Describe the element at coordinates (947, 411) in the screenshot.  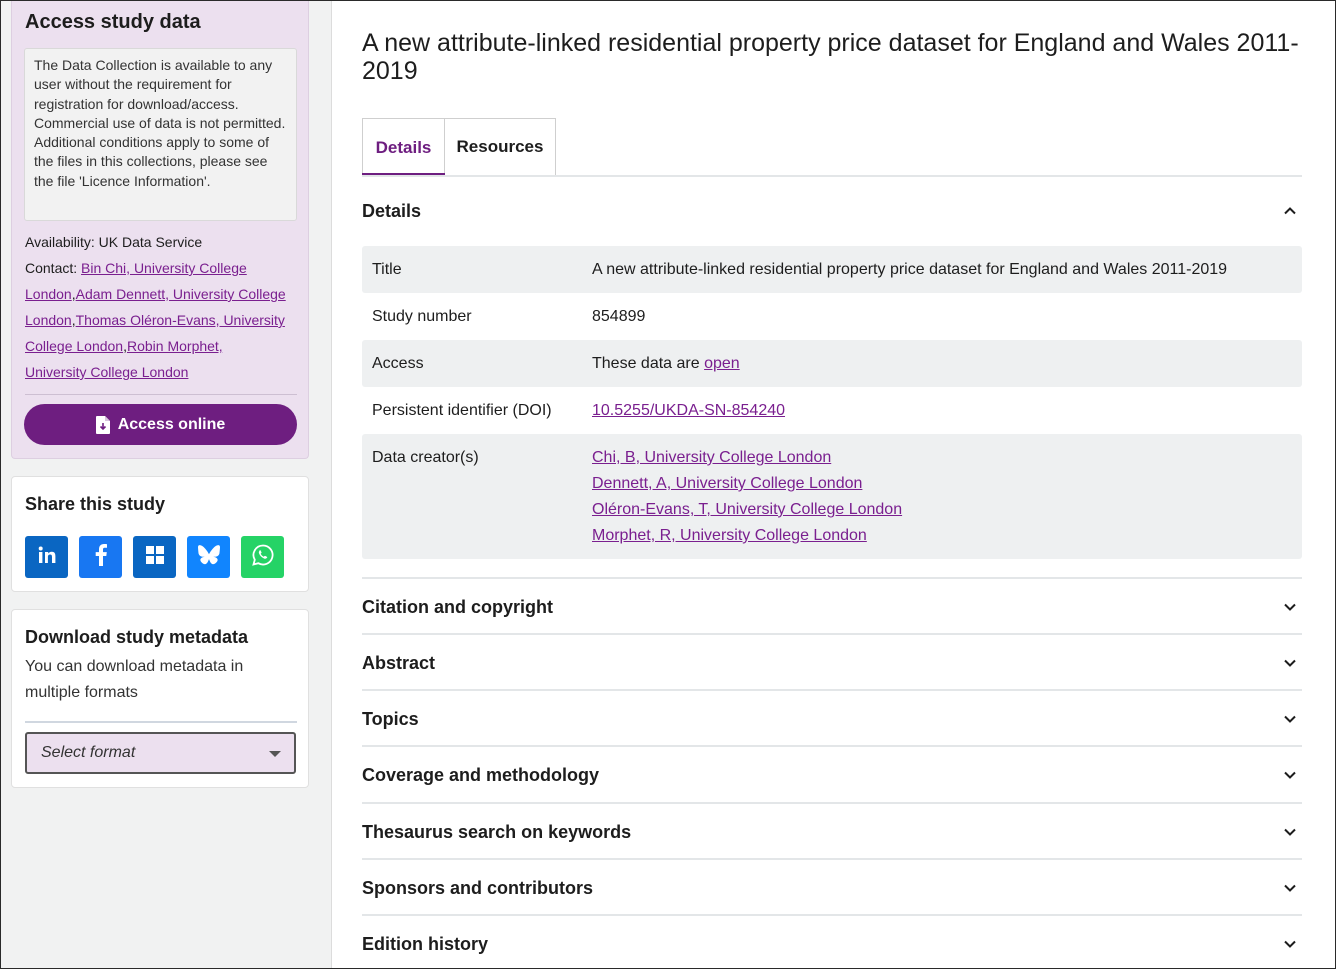
I see `doi-value: 10.5255/UKDA-SN-854240` at that location.